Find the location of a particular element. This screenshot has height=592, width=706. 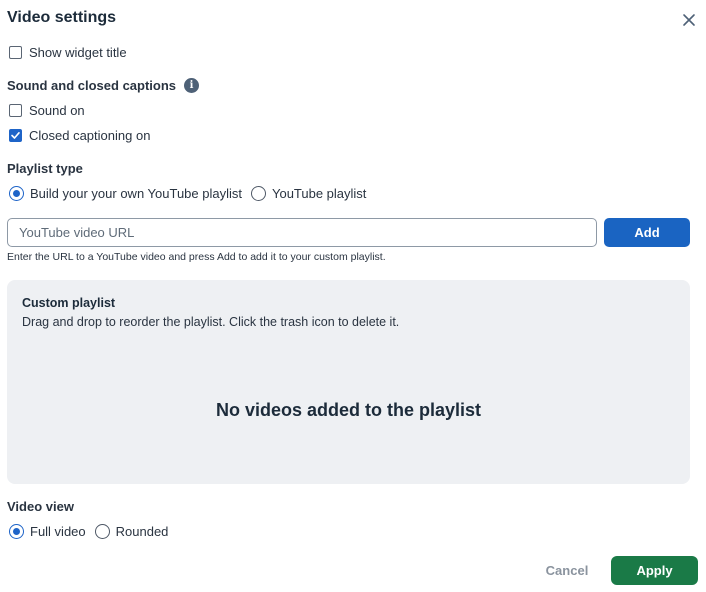

show-widget-title-label: Show widget title is located at coordinates (78, 52).